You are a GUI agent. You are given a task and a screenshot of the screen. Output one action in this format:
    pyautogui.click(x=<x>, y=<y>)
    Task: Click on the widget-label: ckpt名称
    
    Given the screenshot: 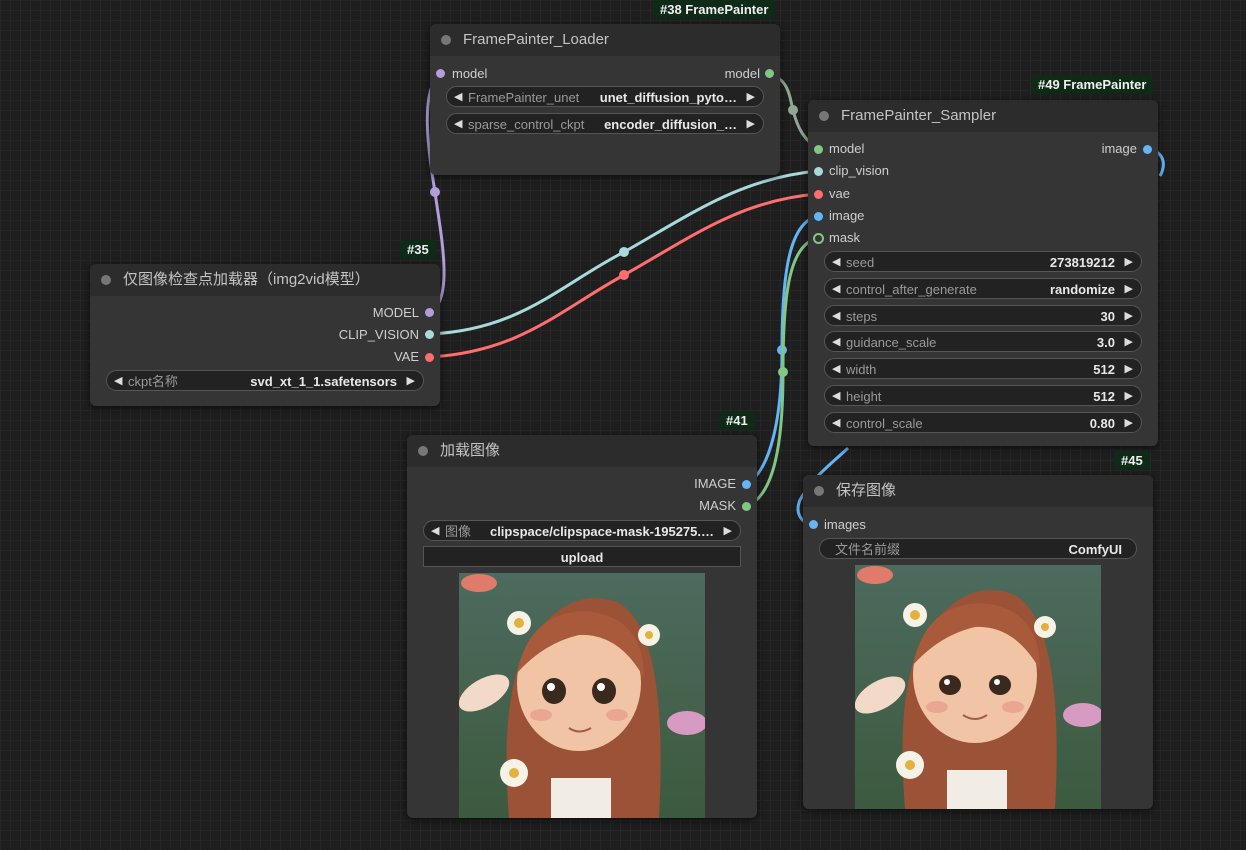 What is the action you would take?
    pyautogui.click(x=153, y=381)
    